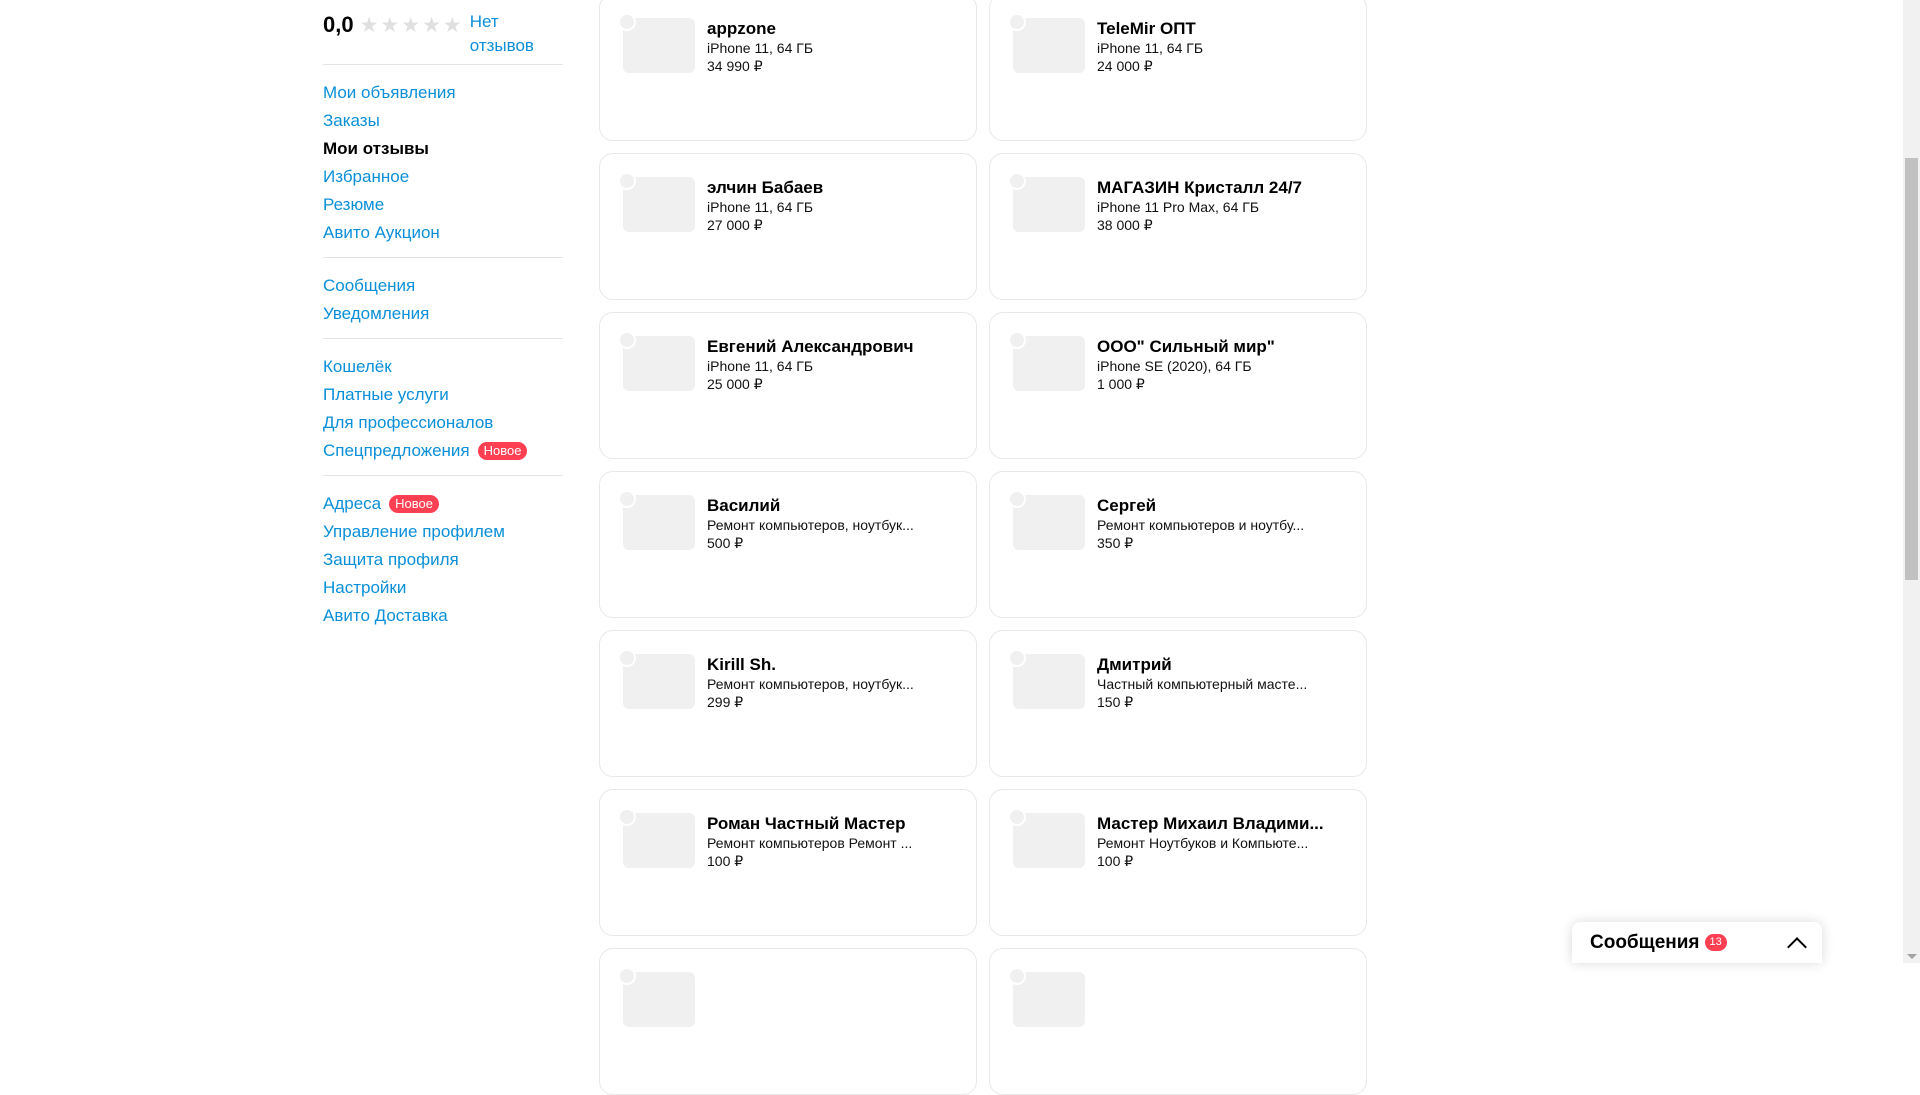 The width and height of the screenshot is (1920, 1095). Describe the element at coordinates (827, 665) in the screenshot. I see `card-seller-name: Kirill Sh.` at that location.